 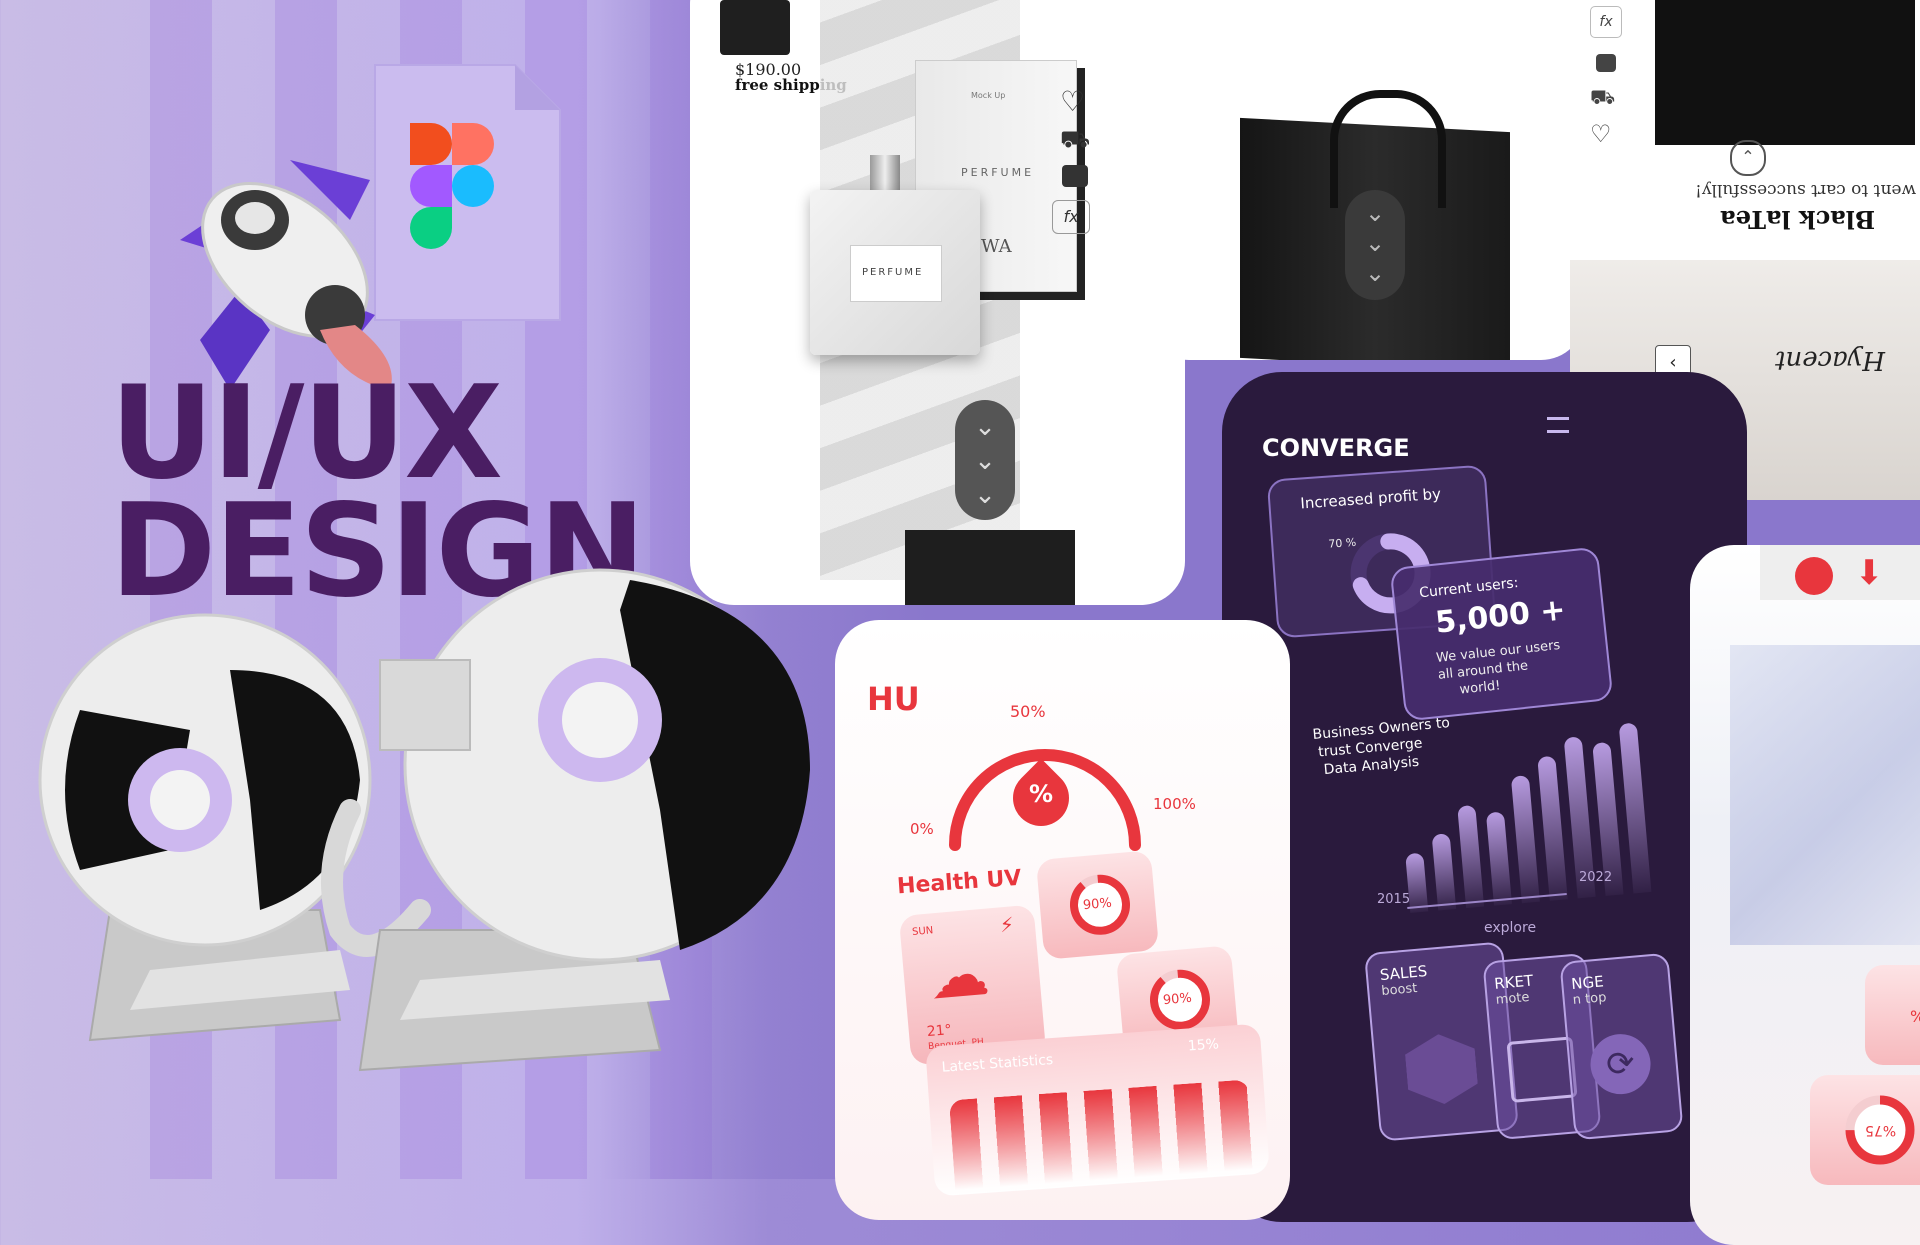 I want to click on up-arrow-icon: ⌃, so click(x=1748, y=158).